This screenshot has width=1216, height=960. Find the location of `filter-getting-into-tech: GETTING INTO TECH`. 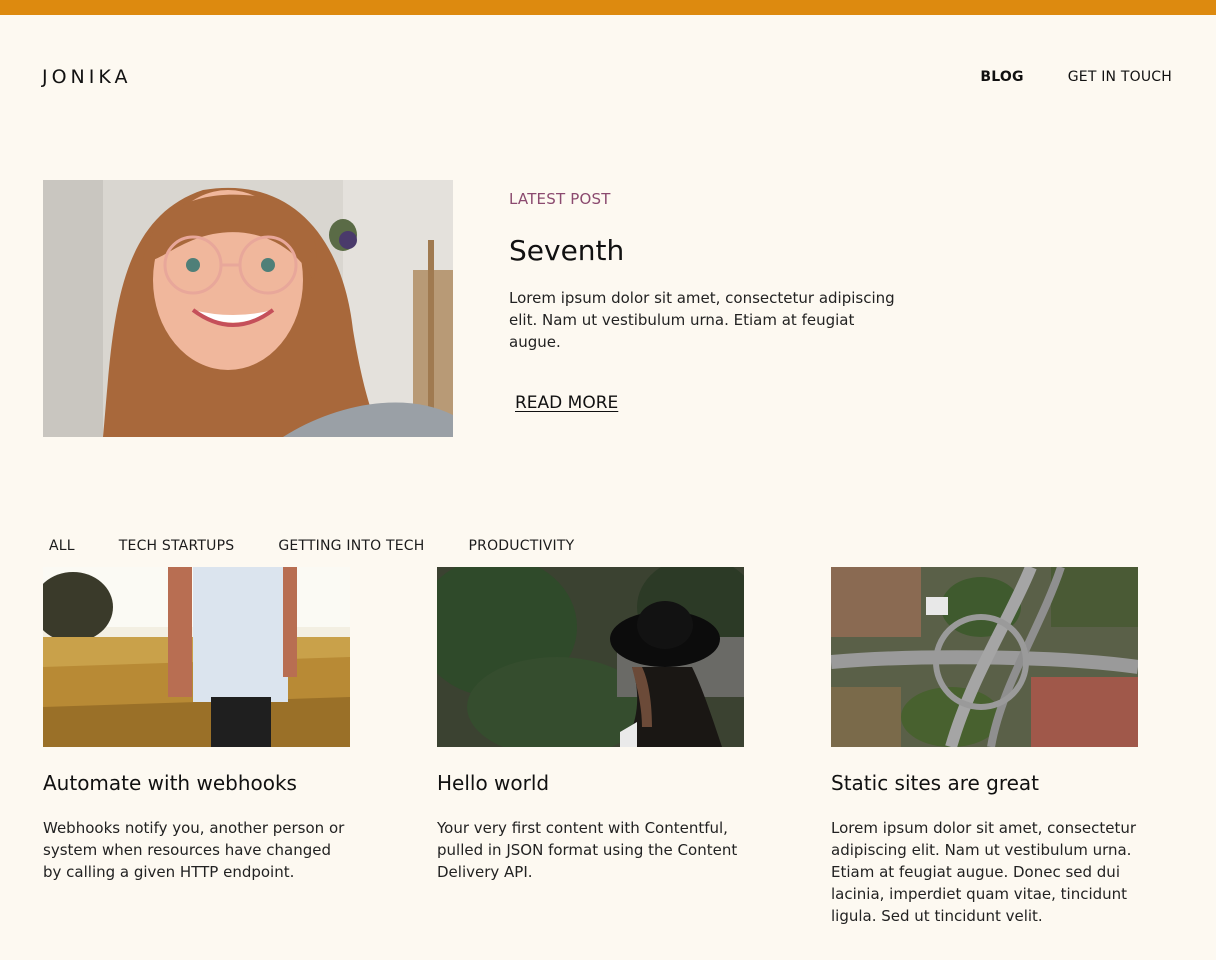

filter-getting-into-tech: GETTING INTO TECH is located at coordinates (351, 546).